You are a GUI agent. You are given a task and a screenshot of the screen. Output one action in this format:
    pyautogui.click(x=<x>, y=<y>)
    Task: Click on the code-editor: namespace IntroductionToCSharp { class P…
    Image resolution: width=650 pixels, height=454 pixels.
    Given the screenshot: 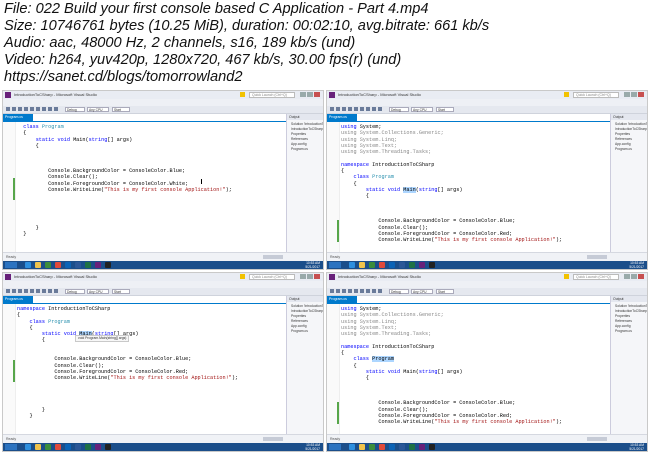 What is the action you would take?
    pyautogui.click(x=145, y=369)
    